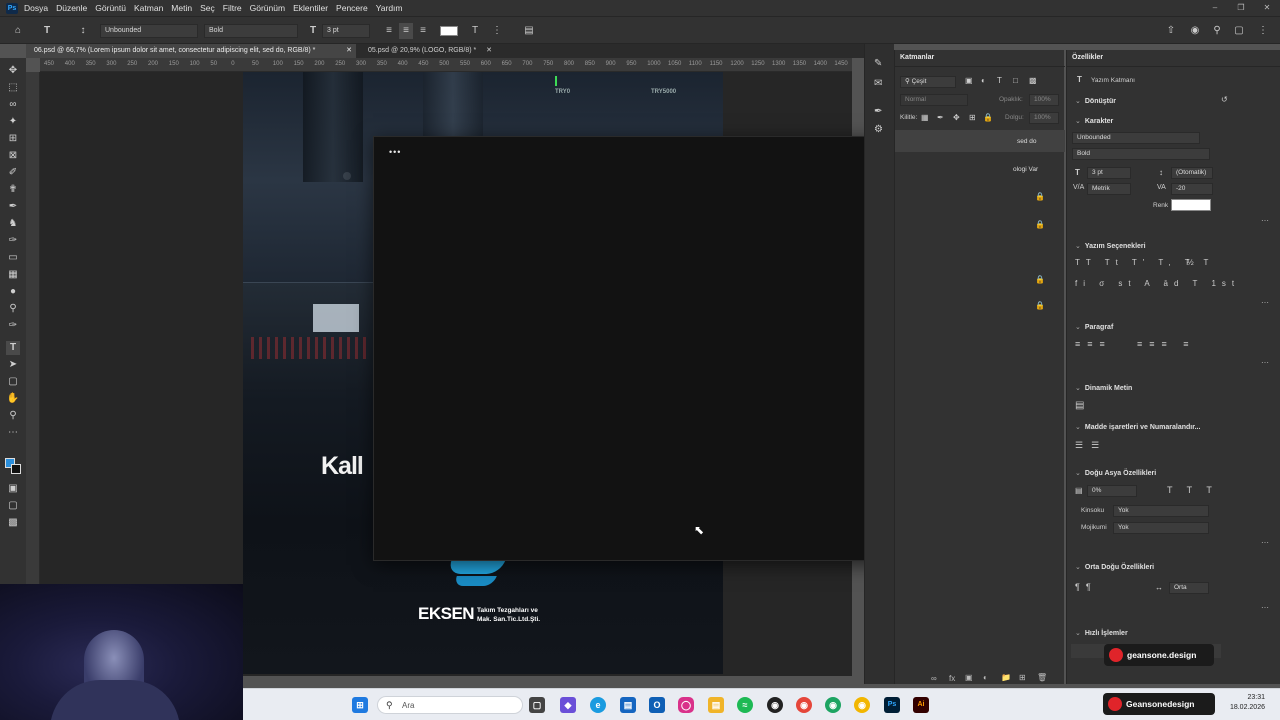  I want to click on fill-input: 100%, so click(1044, 118).